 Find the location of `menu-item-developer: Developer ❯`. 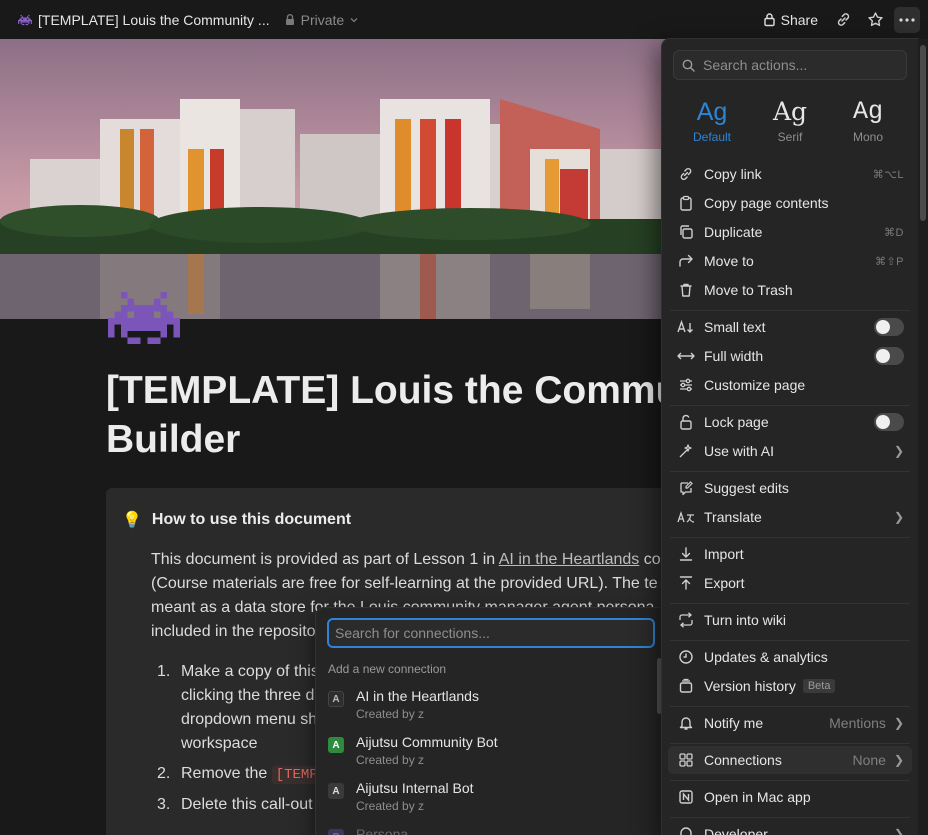

menu-item-developer: Developer ❯ is located at coordinates (790, 827).